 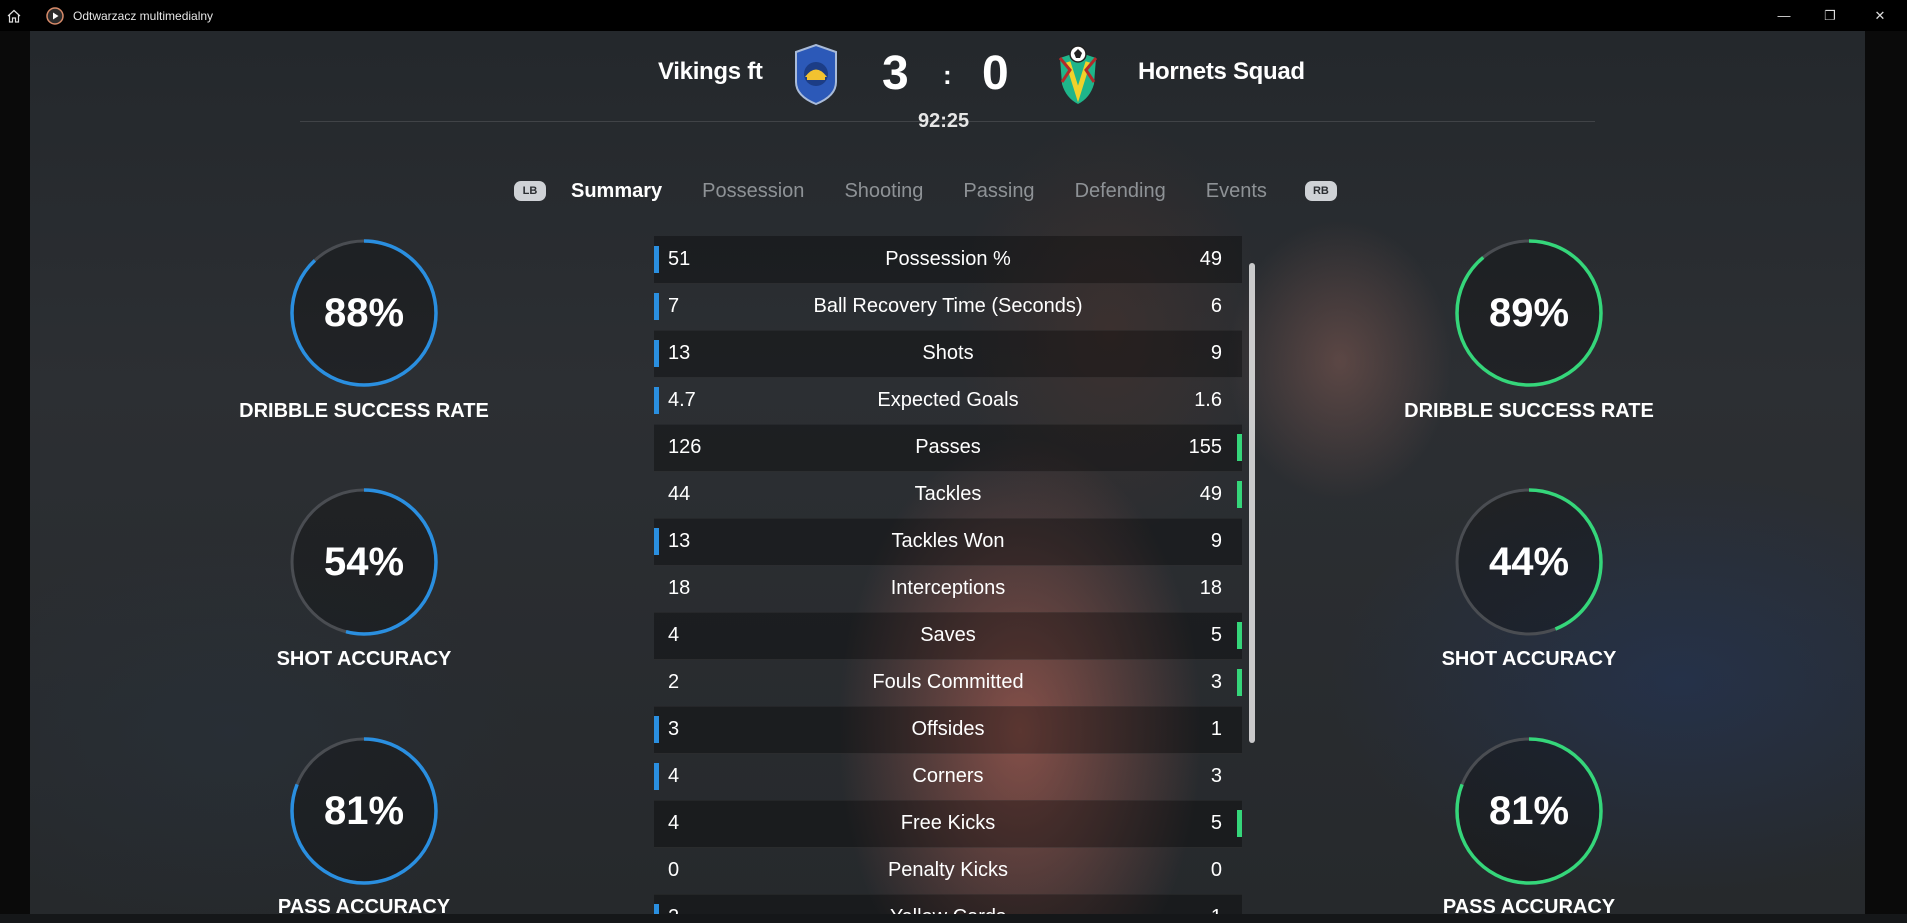 What do you see at coordinates (1880, 15) in the screenshot?
I see `close-button: ✕` at bounding box center [1880, 15].